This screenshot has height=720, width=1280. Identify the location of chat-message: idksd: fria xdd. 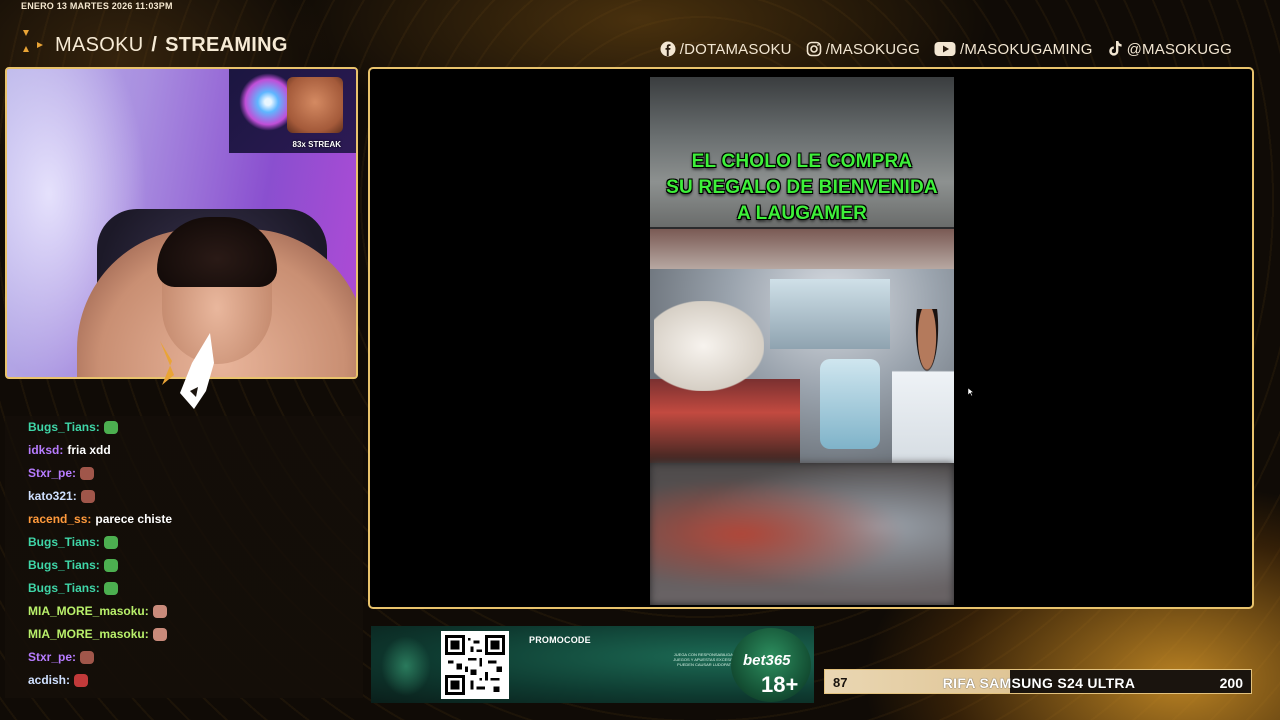
(69, 450).